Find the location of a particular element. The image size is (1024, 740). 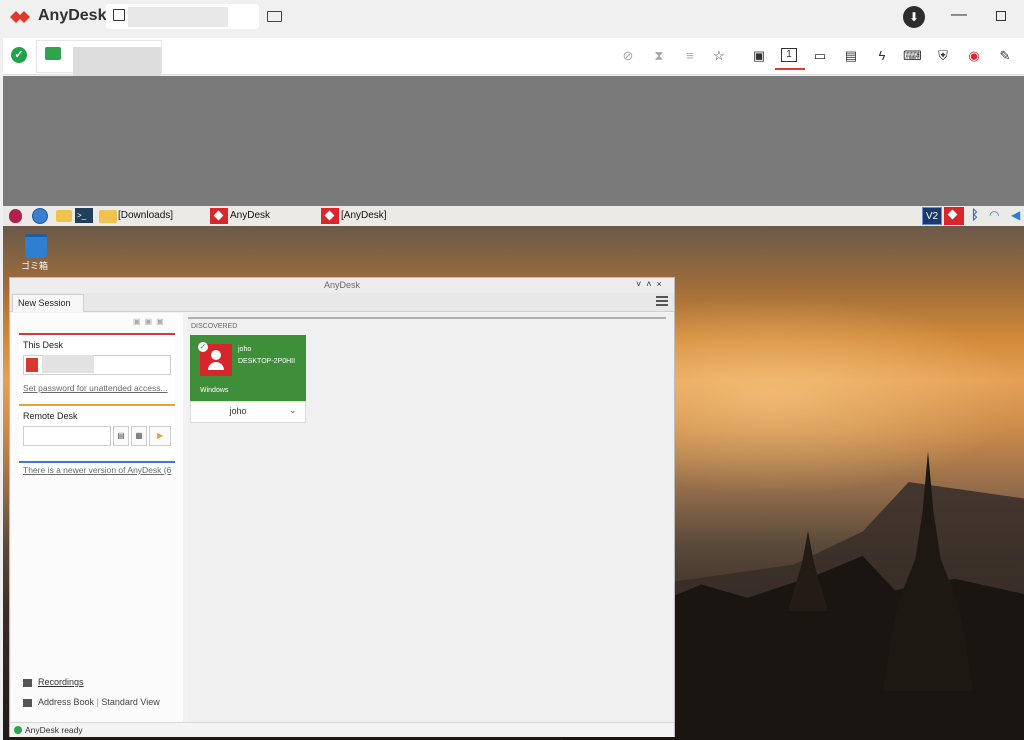

discovered-card: ✓ joho DESKTOP-2P0HII Windows is located at coordinates (248, 368).